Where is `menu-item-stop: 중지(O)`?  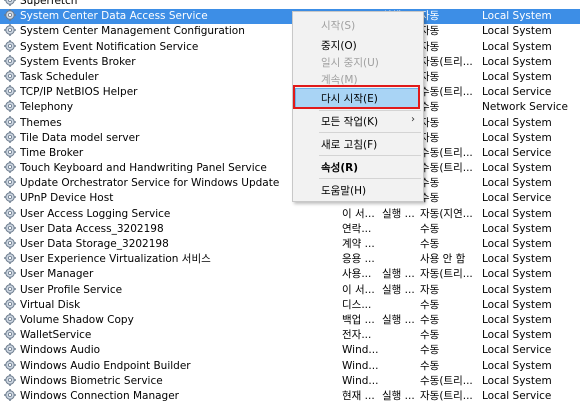
menu-item-stop: 중지(O) is located at coordinates (339, 45).